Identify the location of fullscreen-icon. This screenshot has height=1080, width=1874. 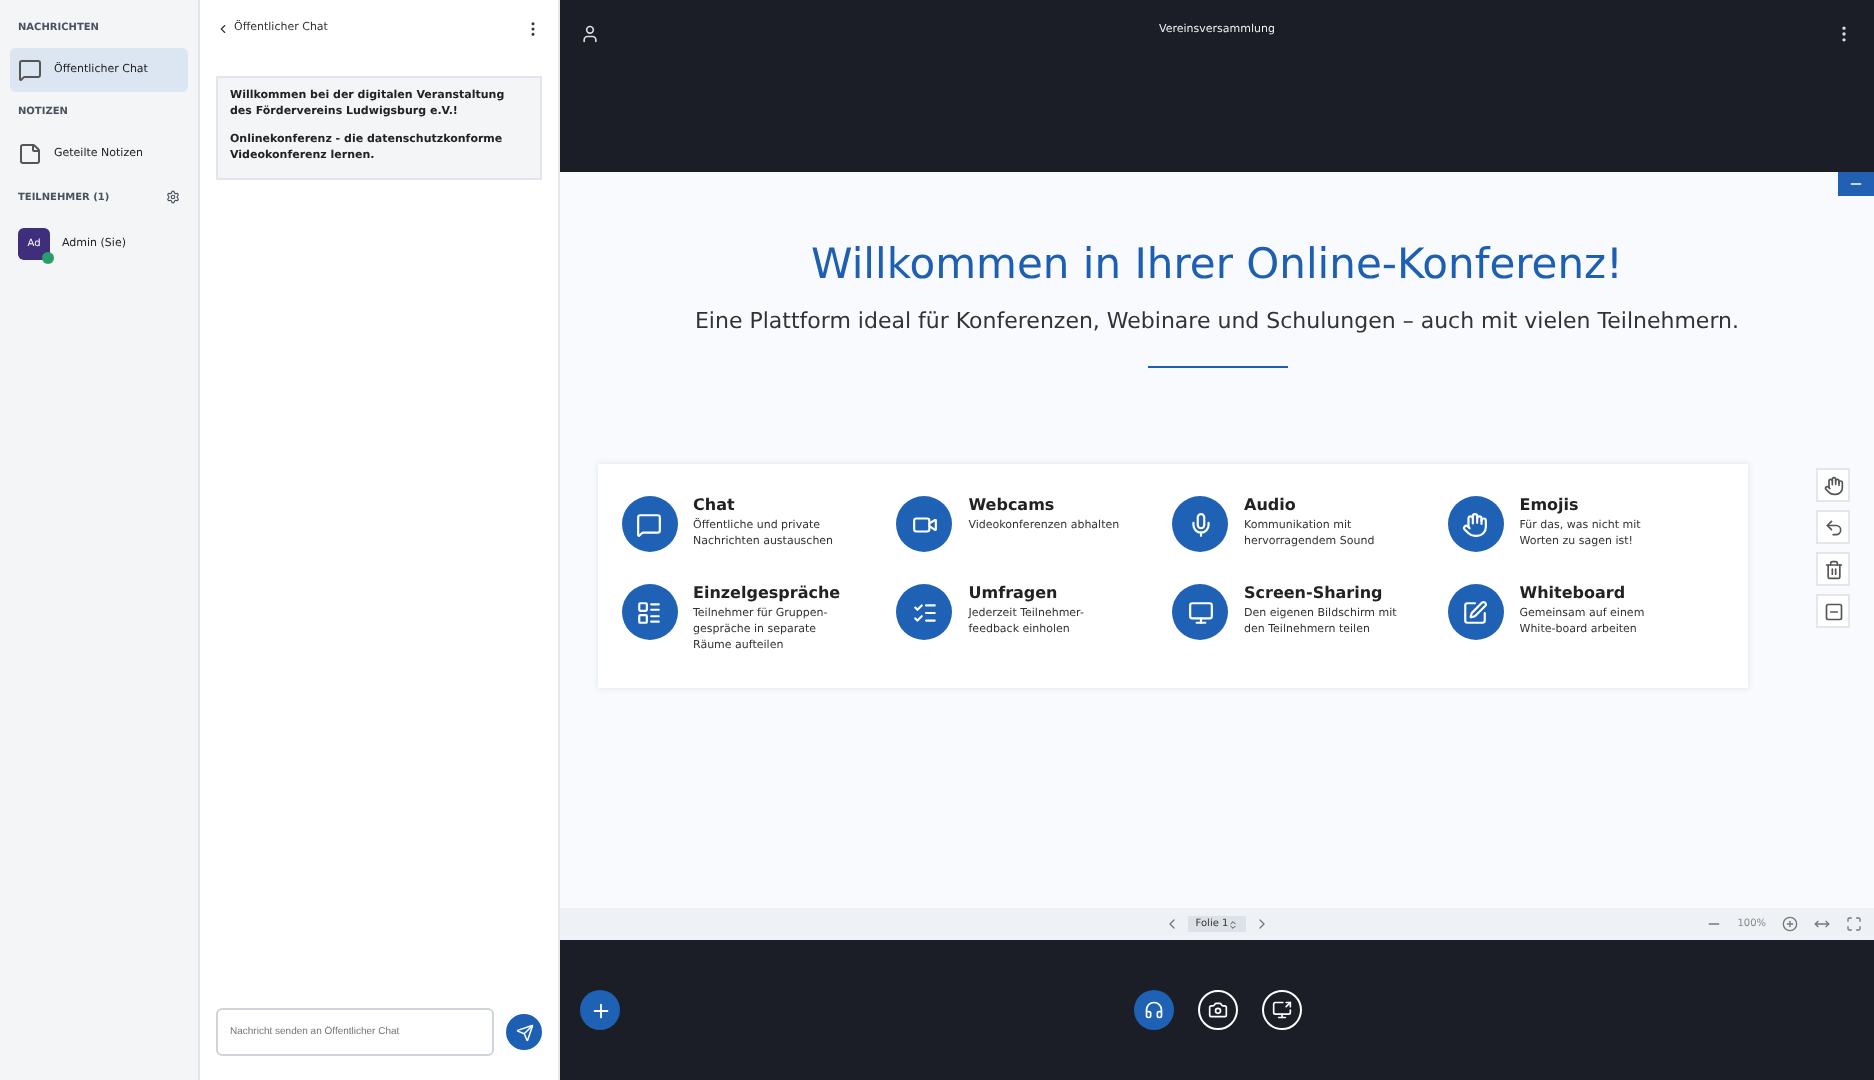
(1854, 924).